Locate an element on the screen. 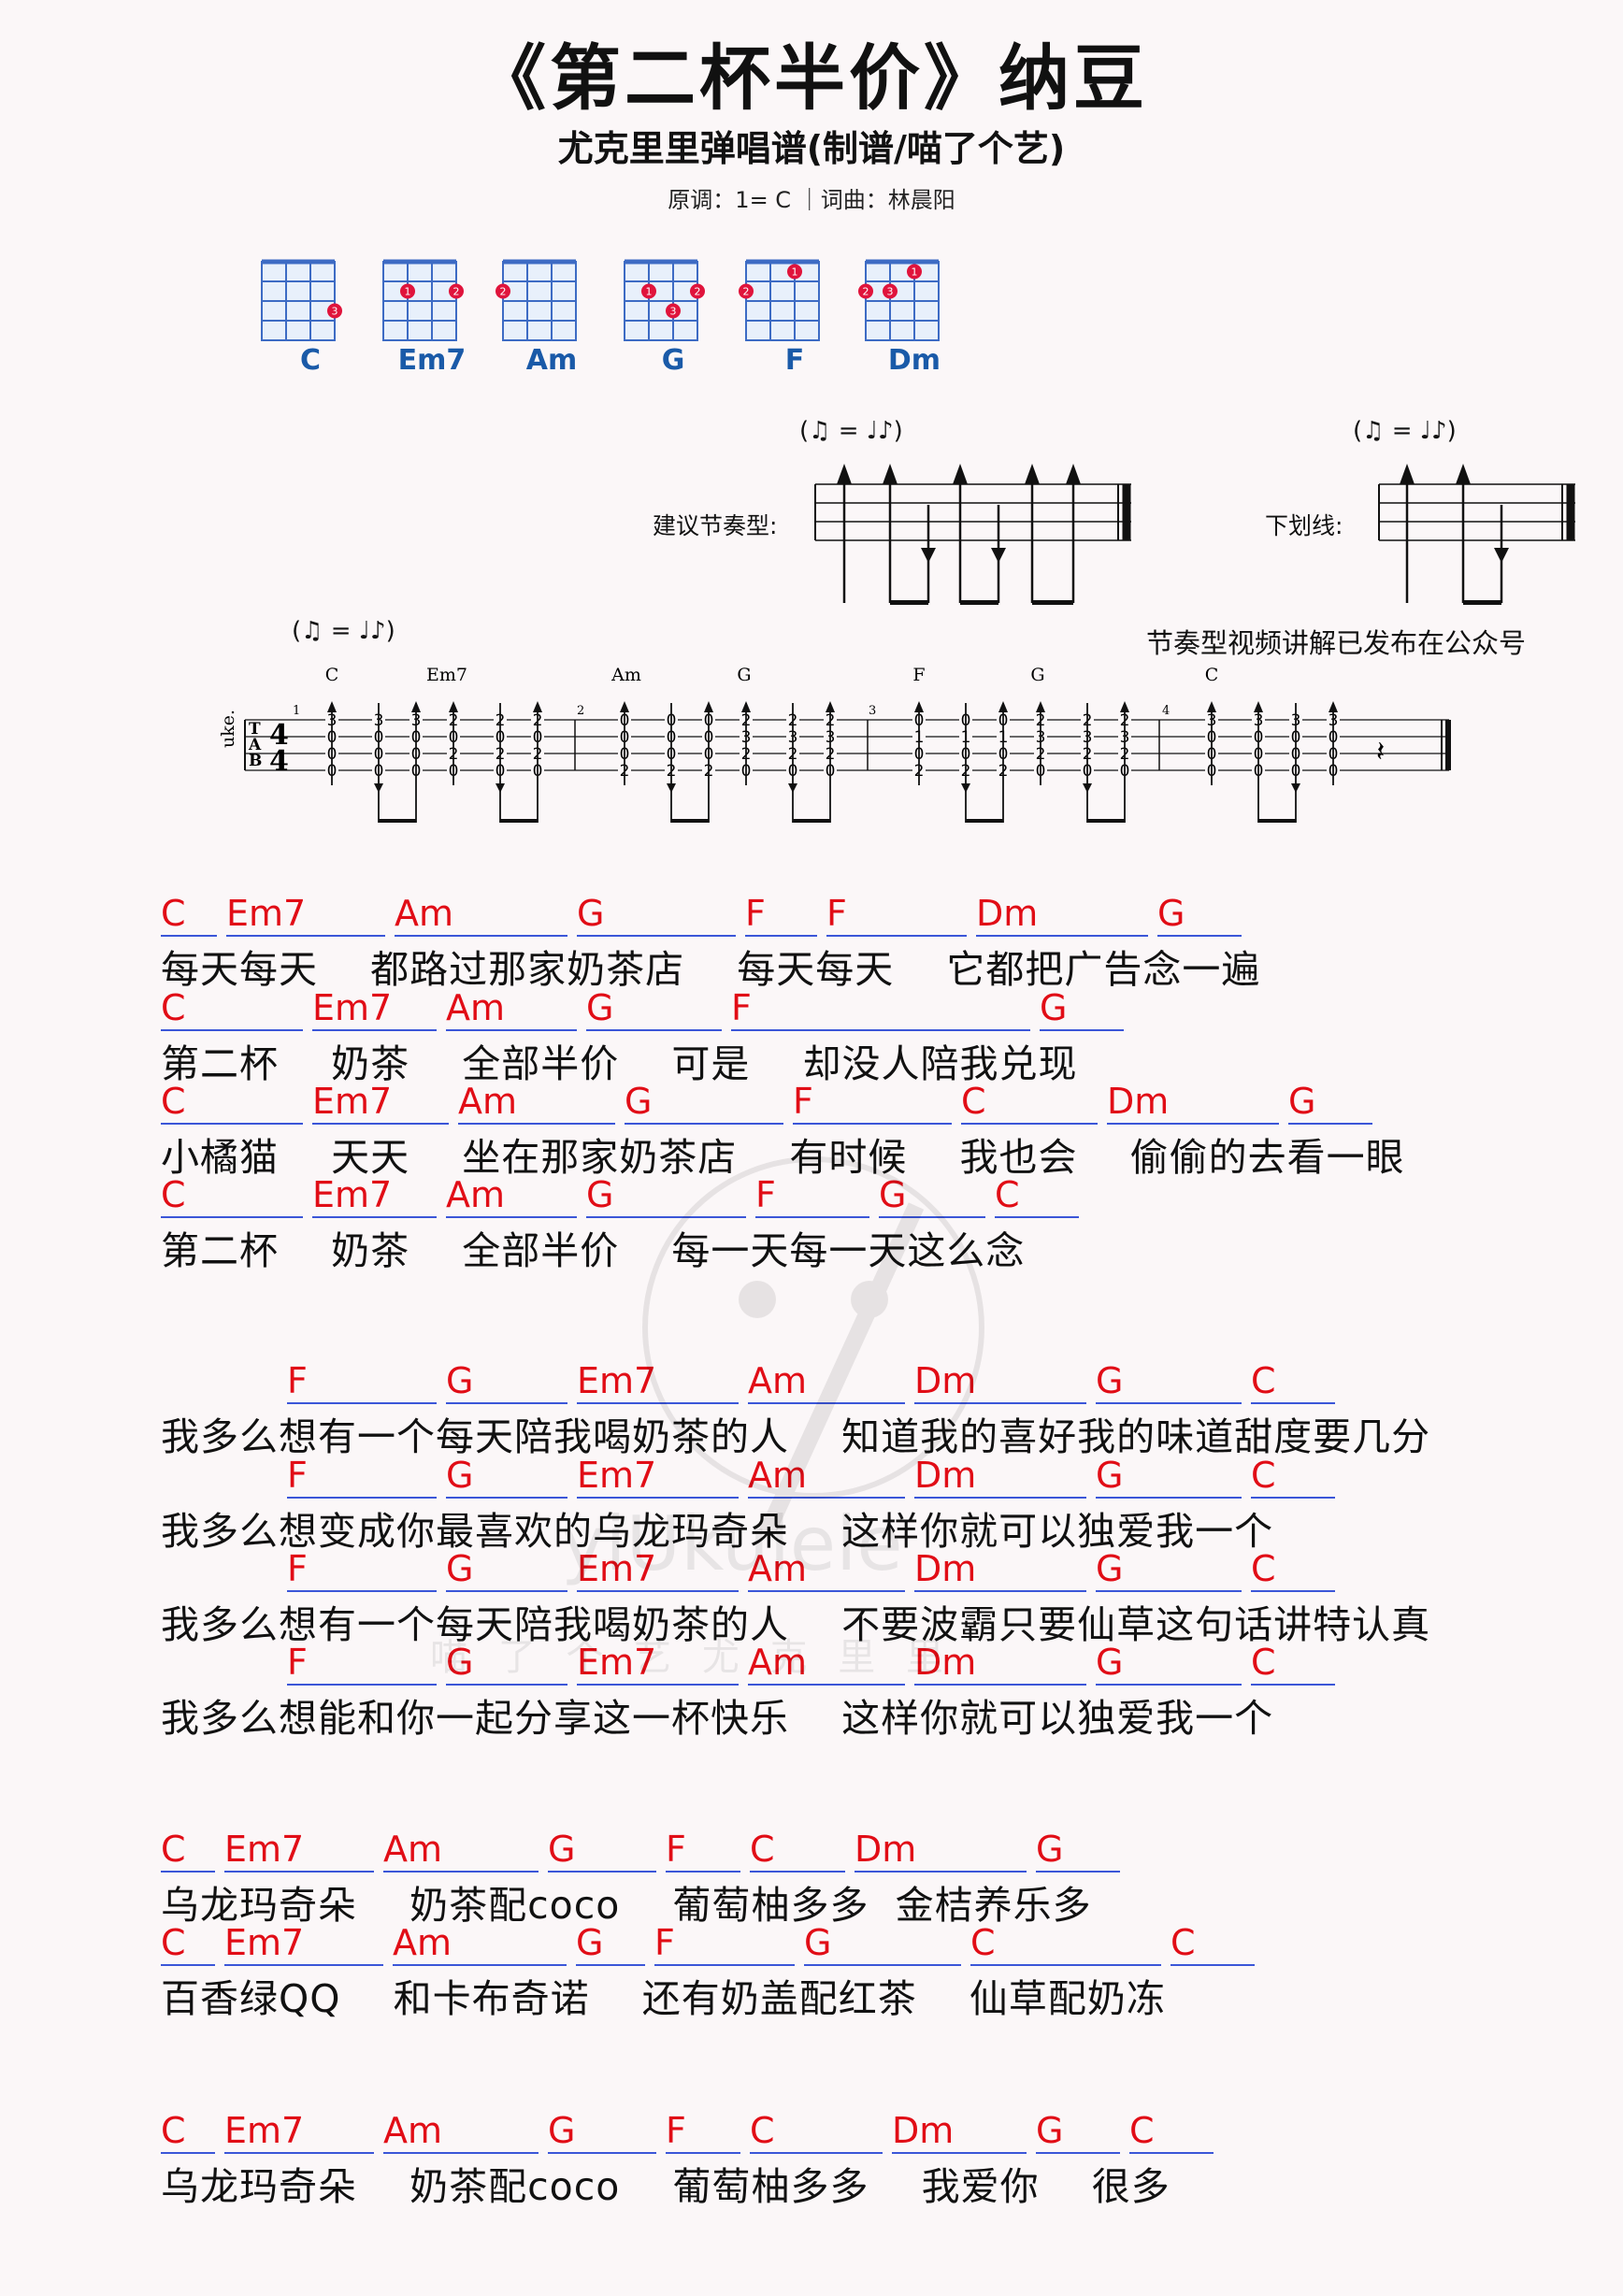 This screenshot has width=1623, height=2296. measure-number: 2 is located at coordinates (580, 711).